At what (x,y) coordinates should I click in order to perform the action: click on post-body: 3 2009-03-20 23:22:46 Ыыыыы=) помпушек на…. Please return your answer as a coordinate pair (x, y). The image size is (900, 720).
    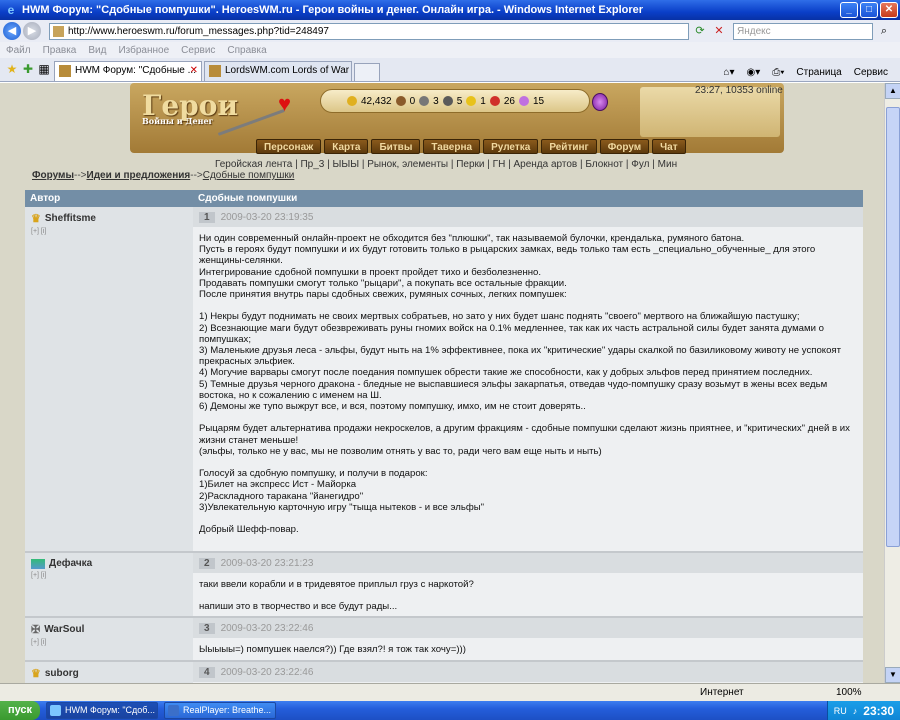
    Looking at the image, I should click on (528, 639).